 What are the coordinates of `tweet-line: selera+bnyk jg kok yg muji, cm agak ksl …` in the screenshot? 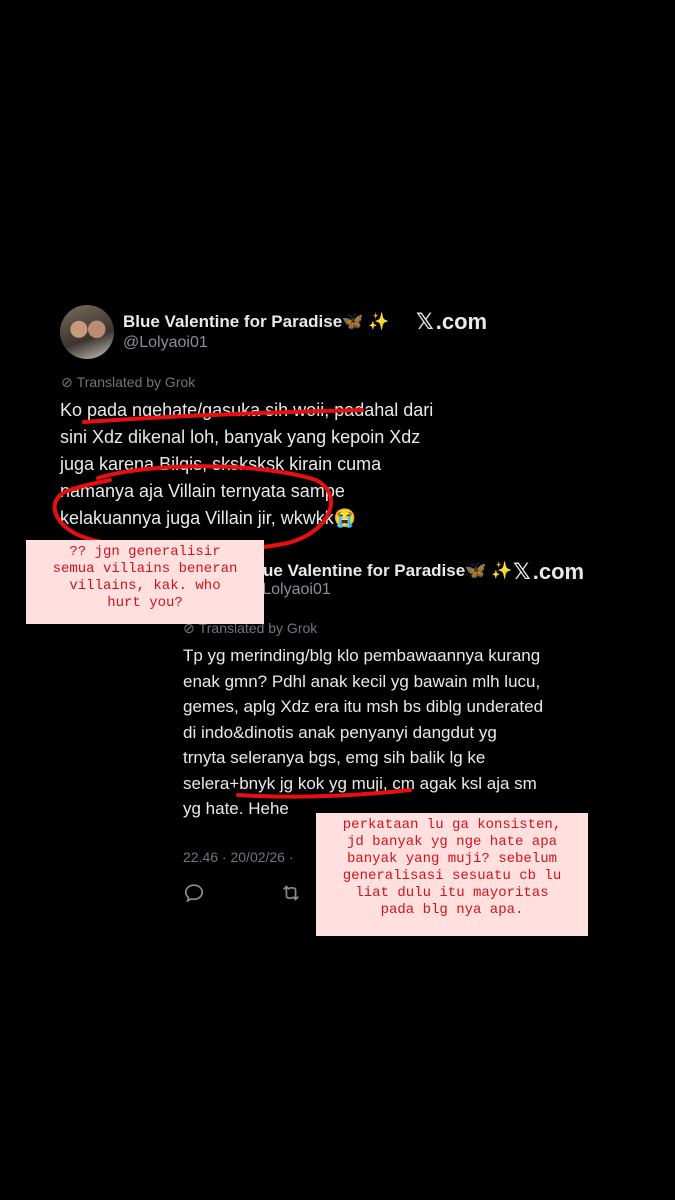 It's located at (360, 783).